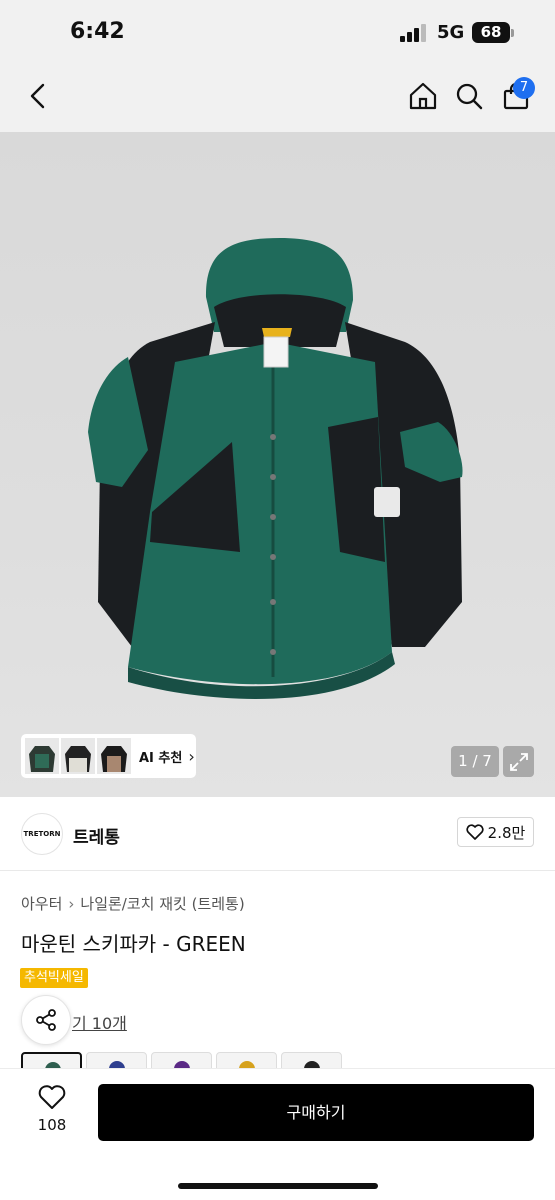  Describe the element at coordinates (99, 1022) in the screenshot. I see `review-link: 기 10개` at that location.